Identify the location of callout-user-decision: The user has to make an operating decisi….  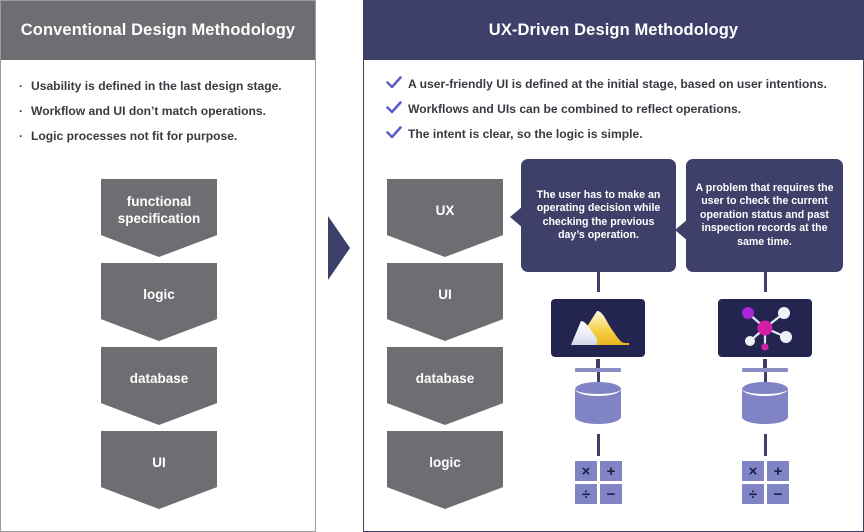
(598, 215).